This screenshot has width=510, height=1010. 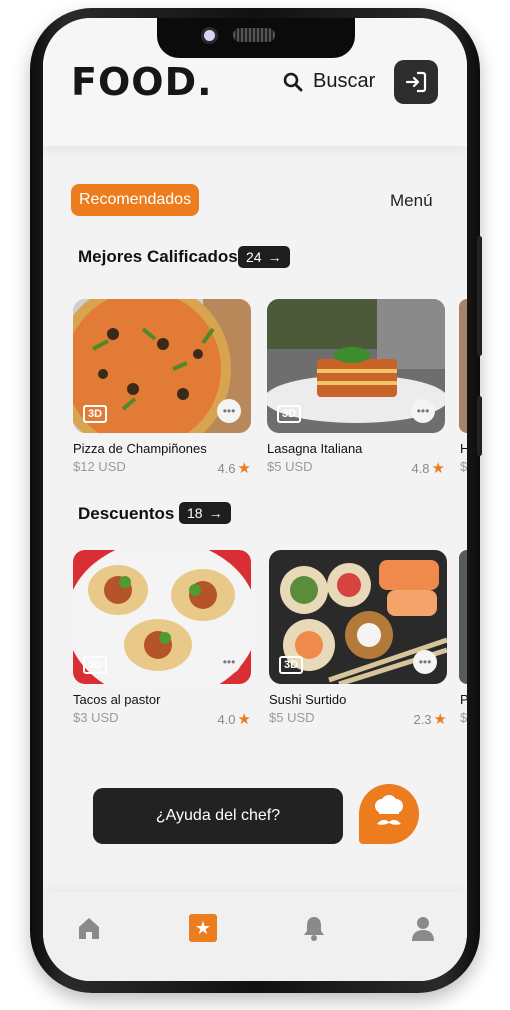 I want to click on food-name: Lasagna Italiana, so click(x=315, y=448).